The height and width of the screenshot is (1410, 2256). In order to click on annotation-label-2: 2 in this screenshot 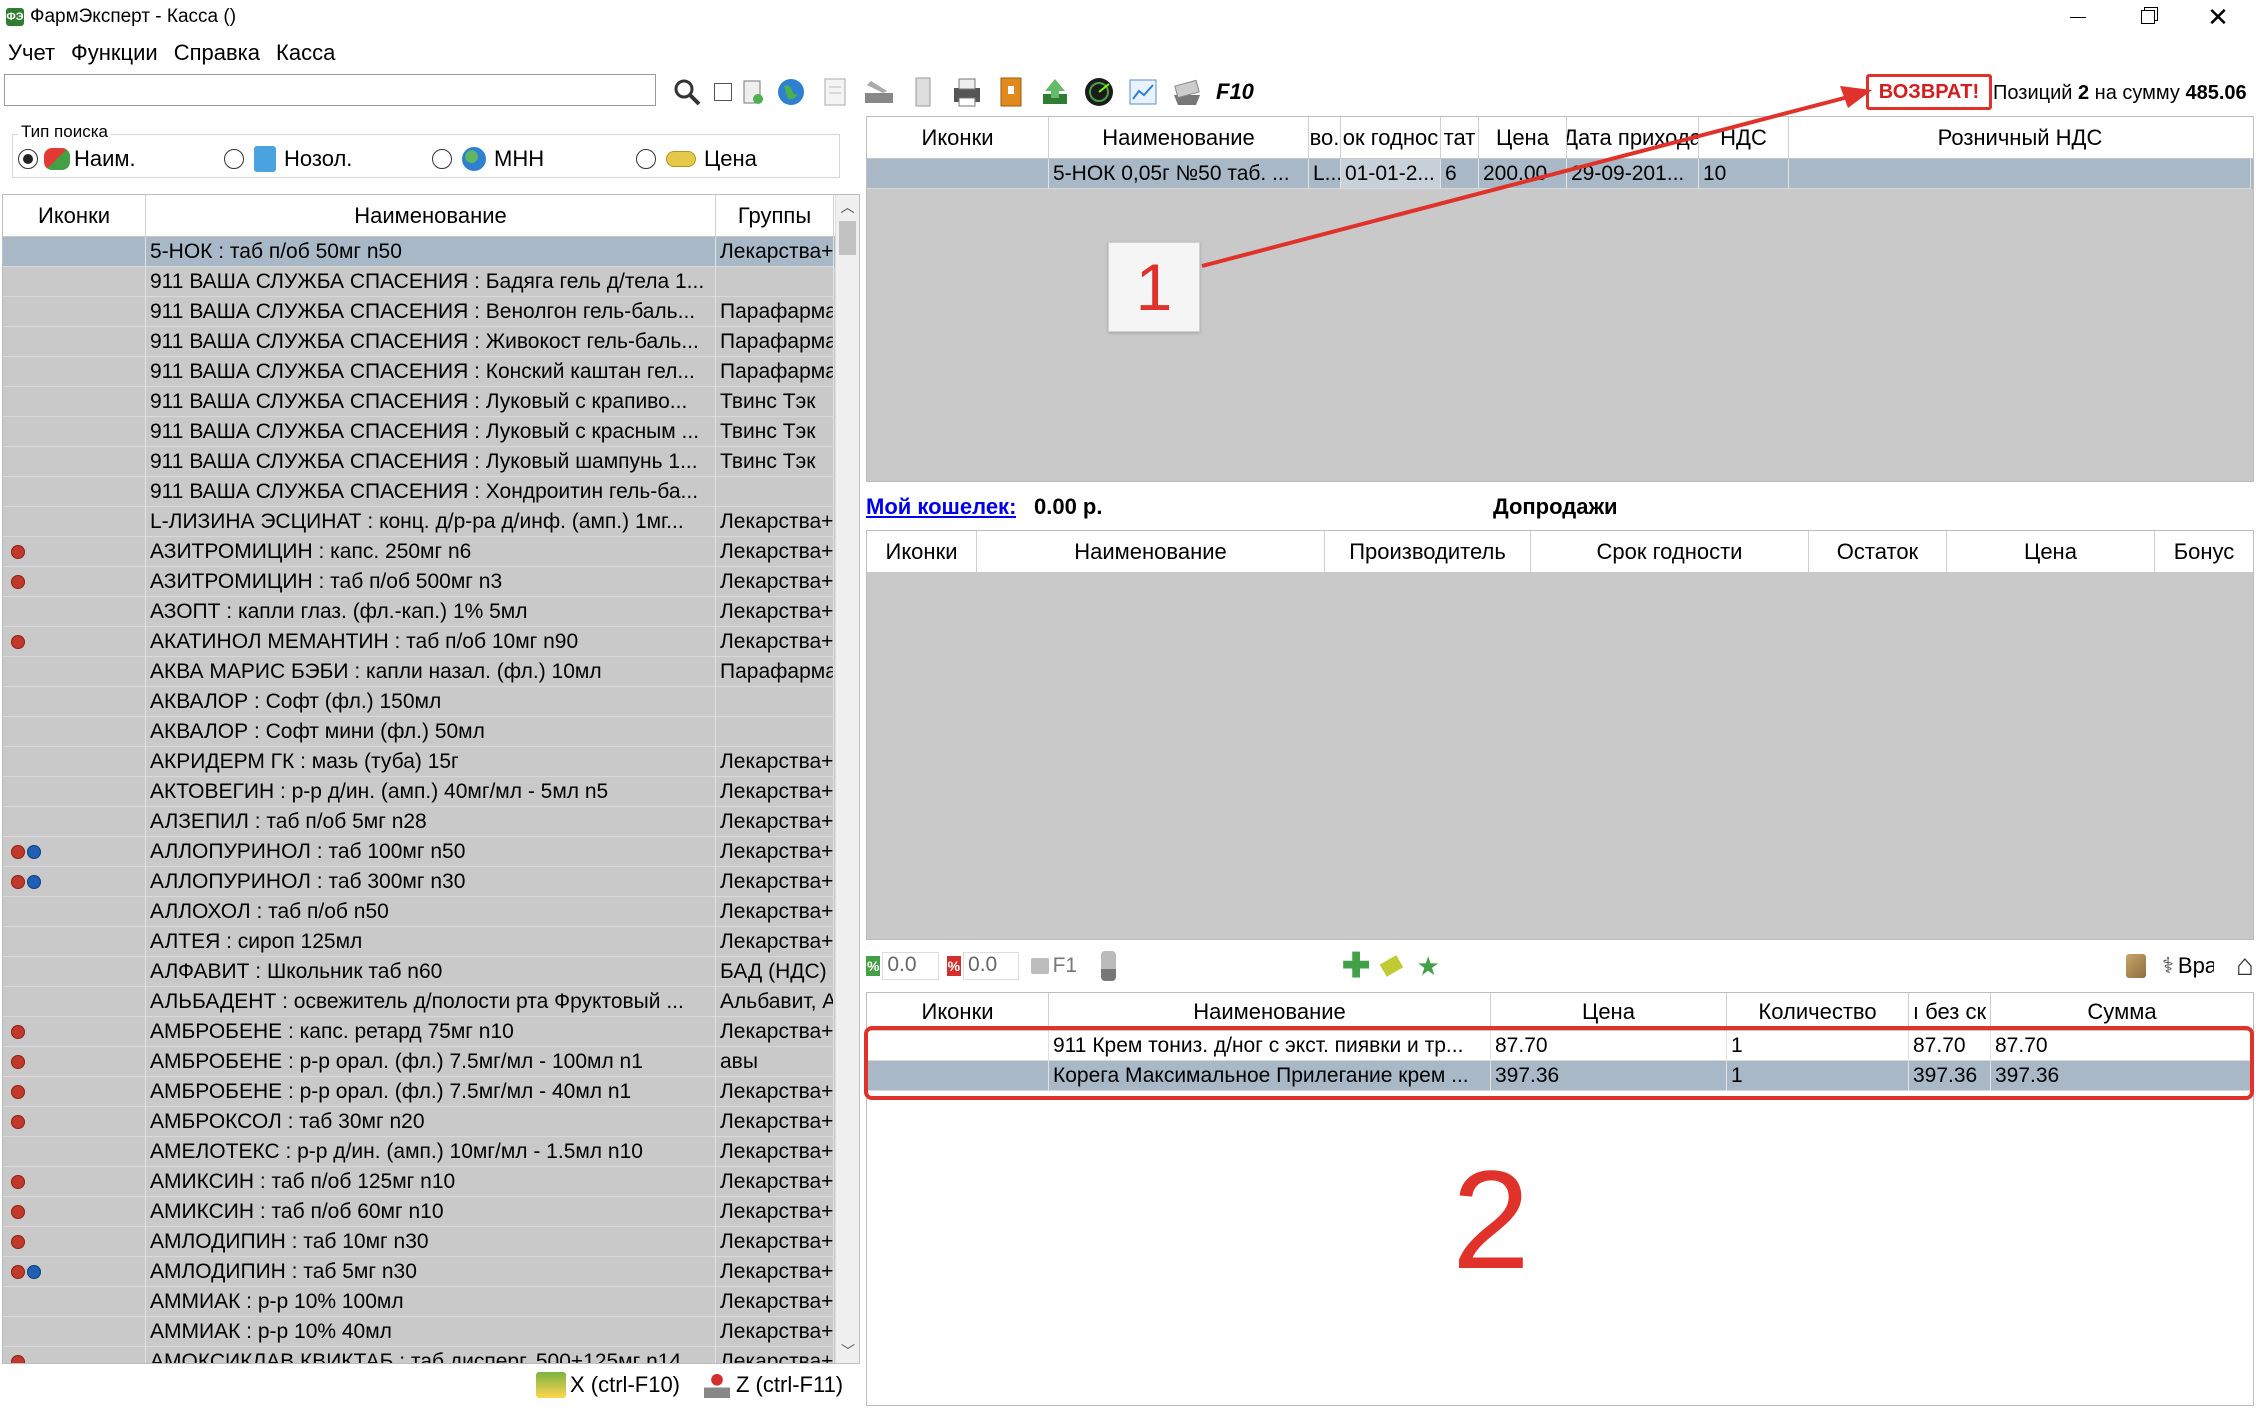, I will do `click(1491, 1220)`.